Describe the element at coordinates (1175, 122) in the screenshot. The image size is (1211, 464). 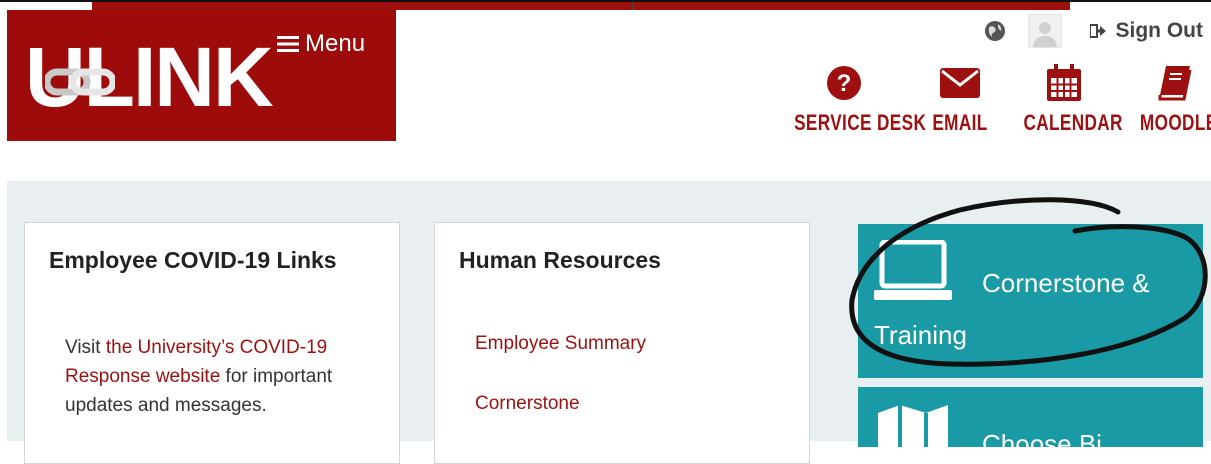
I see `quick-link-label: MOODLE` at that location.